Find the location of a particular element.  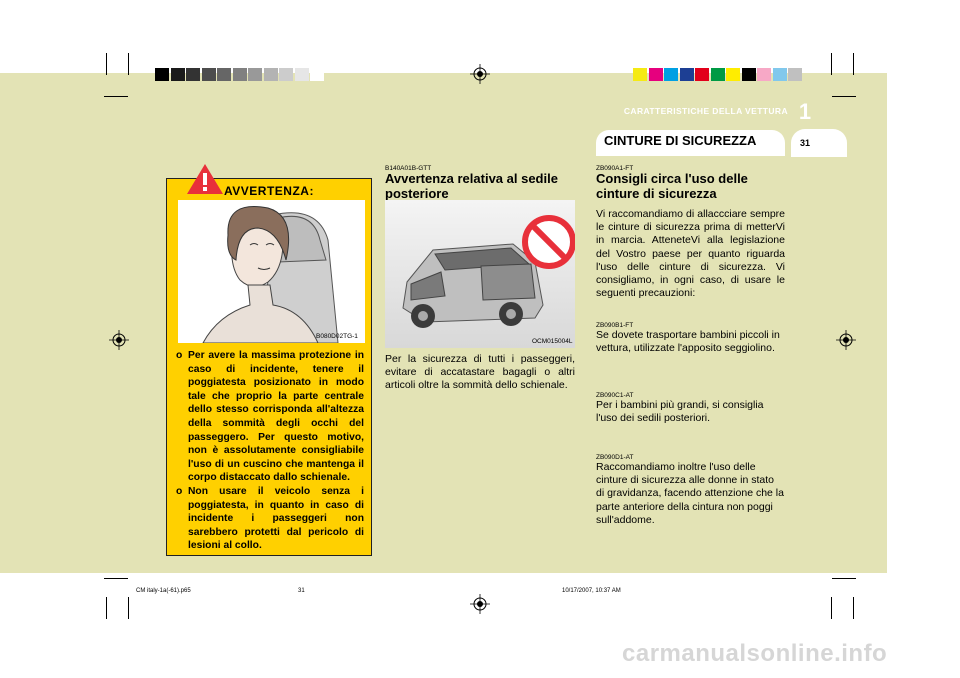

footer-filename: CM italy-1a(-61).p65 is located at coordinates (163, 591).